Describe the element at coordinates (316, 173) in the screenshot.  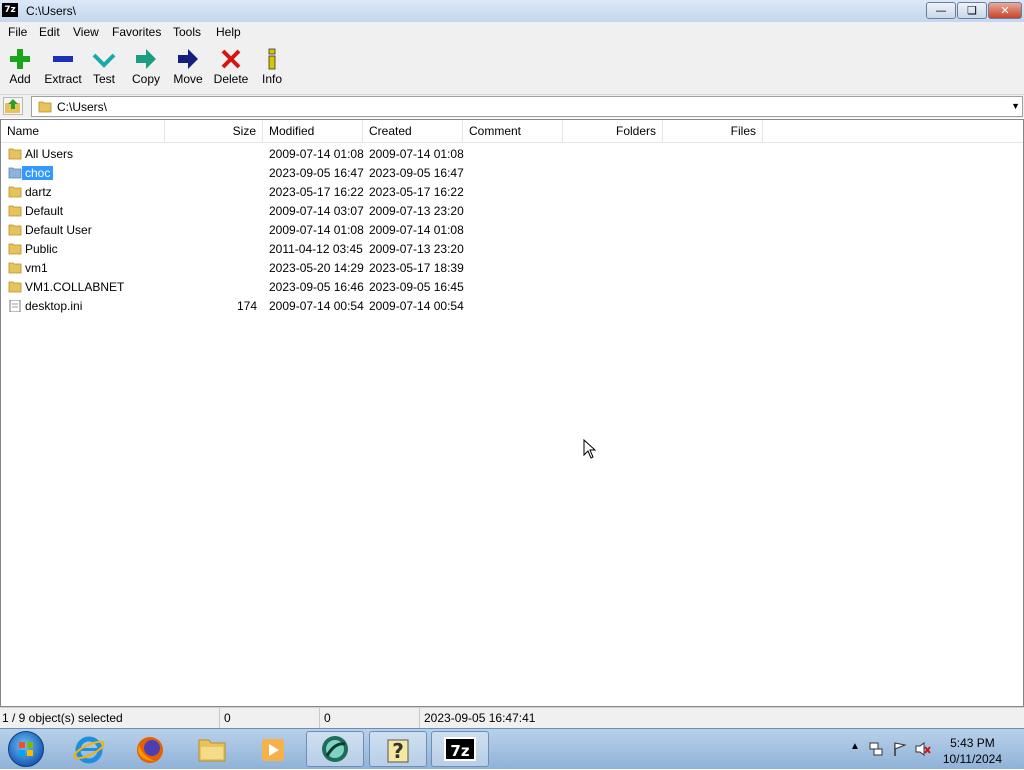
I see `row-modified: 2023-09-05 16:47` at that location.